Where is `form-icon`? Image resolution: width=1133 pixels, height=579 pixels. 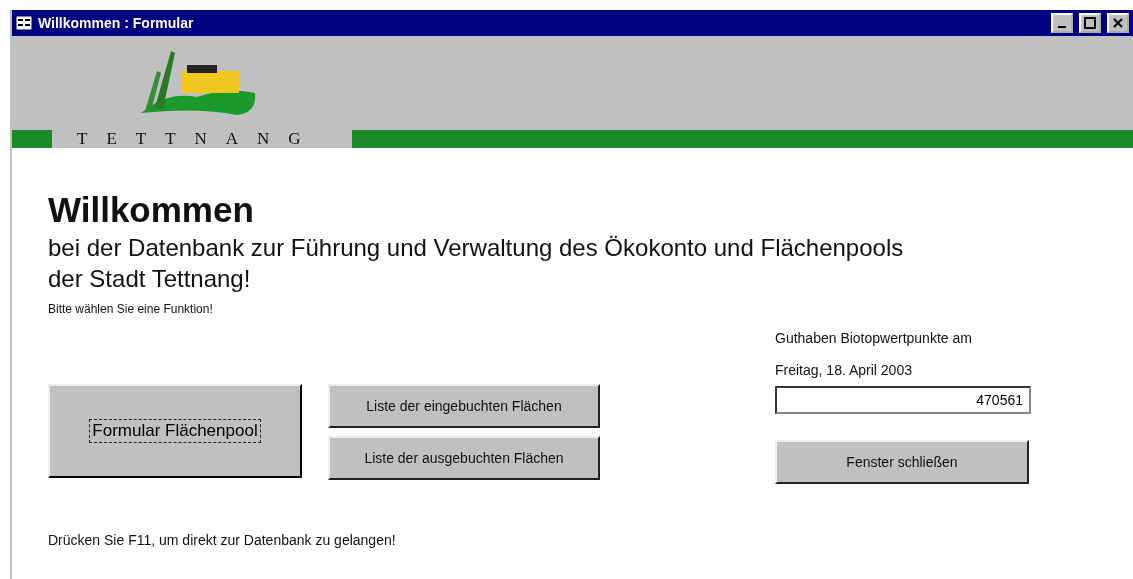 form-icon is located at coordinates (24, 23).